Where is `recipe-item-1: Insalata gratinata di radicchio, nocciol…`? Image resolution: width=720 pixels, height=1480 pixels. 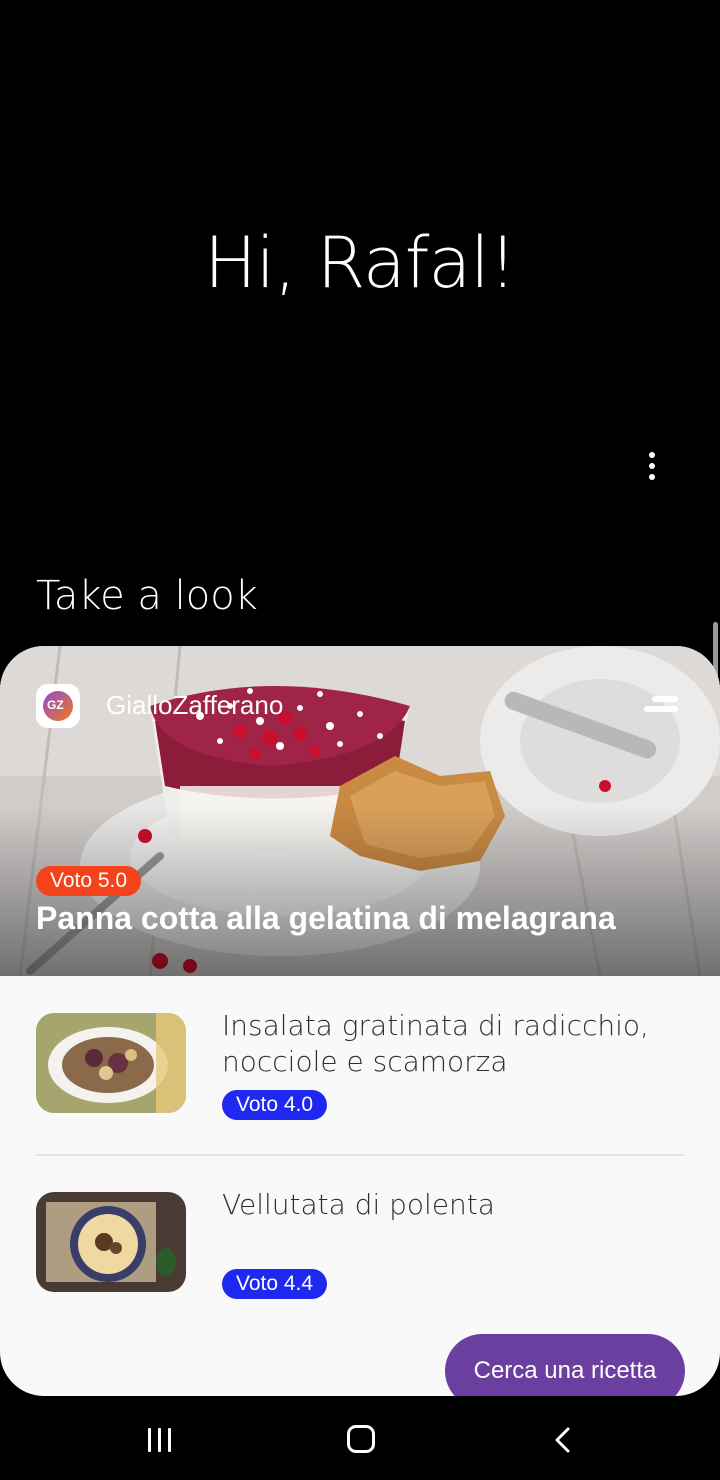 recipe-item-1: Insalata gratinata di radicchio, nocciol… is located at coordinates (360, 1066).